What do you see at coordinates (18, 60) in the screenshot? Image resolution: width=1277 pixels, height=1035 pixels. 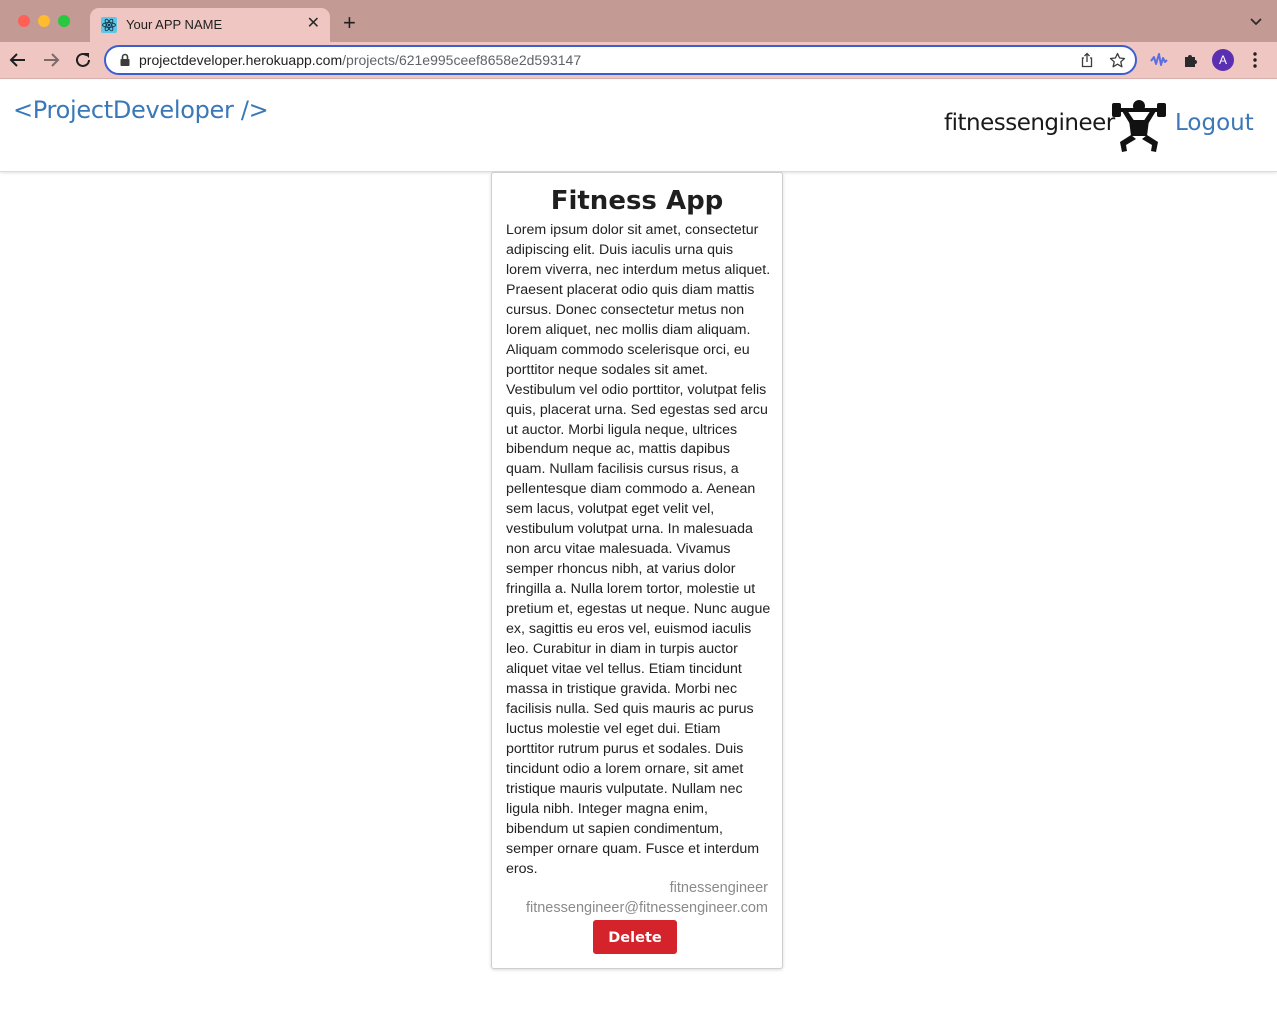 I see `back-arrow-icon` at bounding box center [18, 60].